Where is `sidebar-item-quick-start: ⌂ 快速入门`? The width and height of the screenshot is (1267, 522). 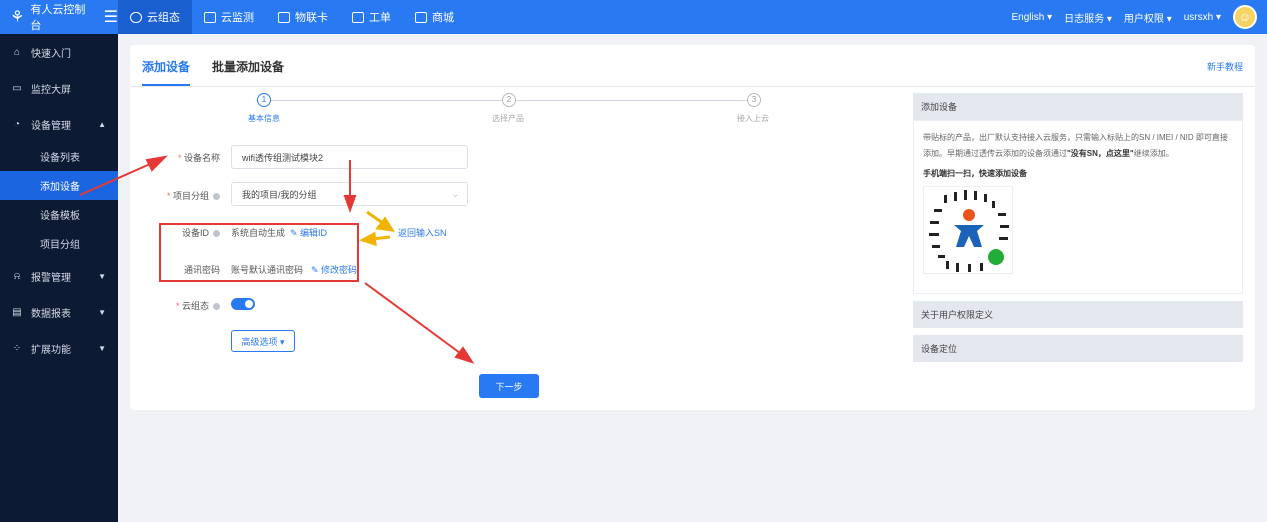
sidebar-item-quick-start: ⌂ 快速入门 is located at coordinates (59, 52).